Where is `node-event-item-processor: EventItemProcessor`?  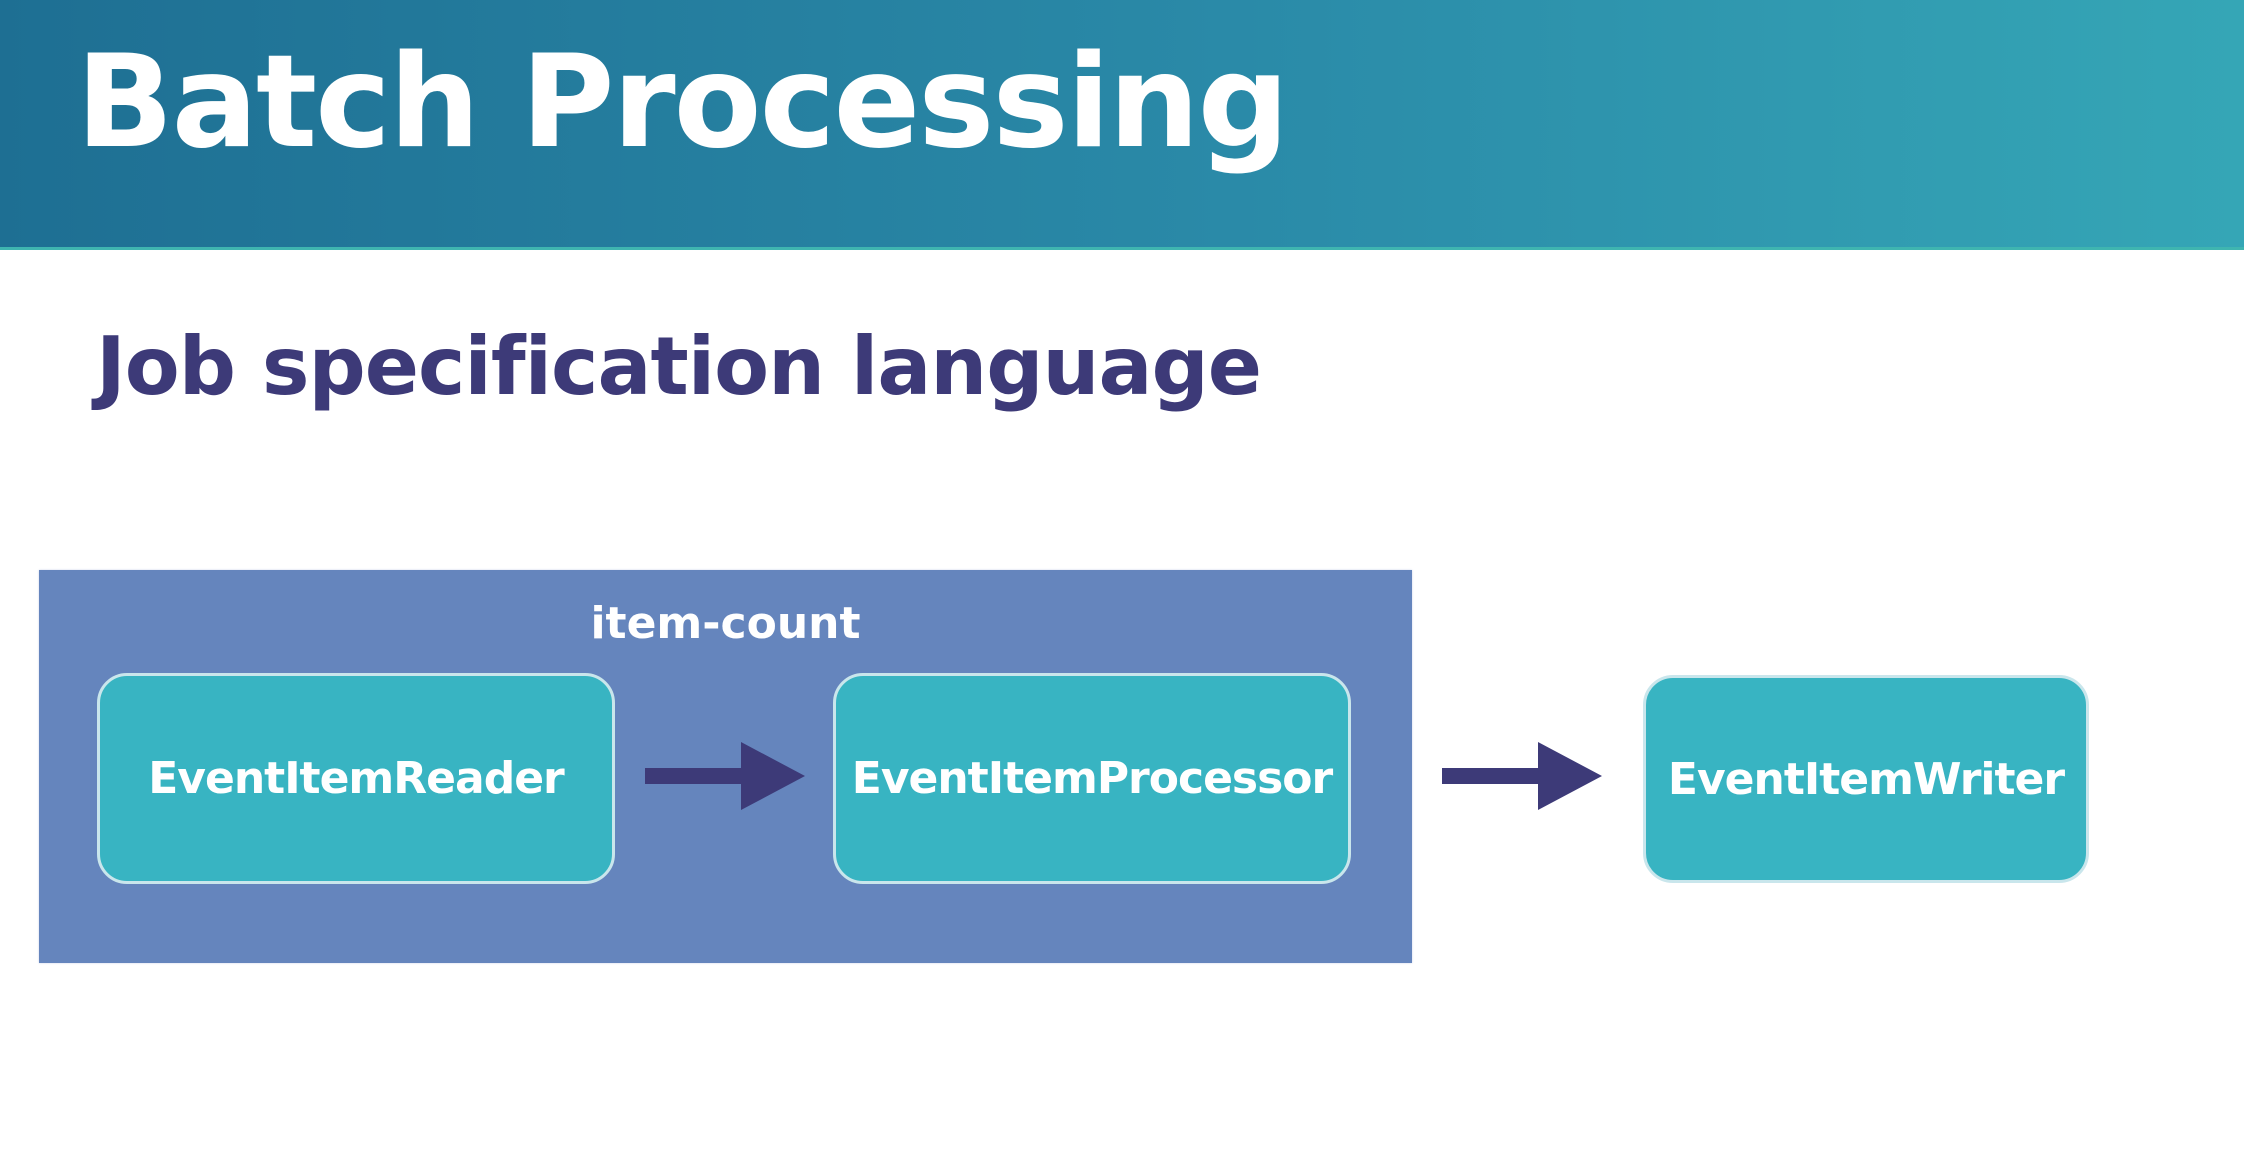
node-event-item-processor: EventItemProcessor is located at coordinates (1092, 778).